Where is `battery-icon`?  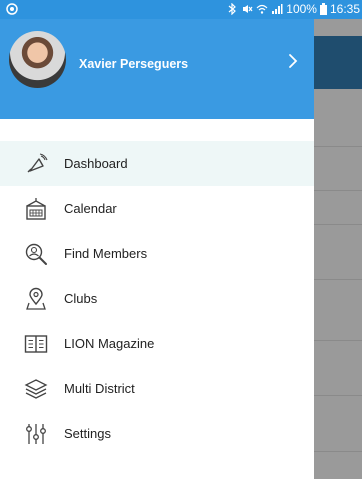 battery-icon is located at coordinates (323, 9).